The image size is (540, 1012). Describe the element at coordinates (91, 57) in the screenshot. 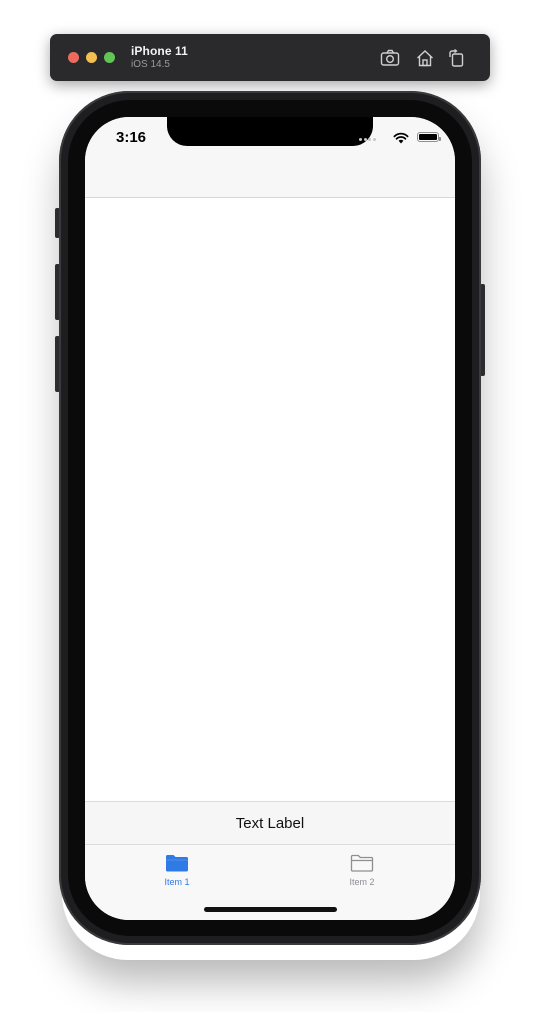

I see `minimize-window-button` at that location.